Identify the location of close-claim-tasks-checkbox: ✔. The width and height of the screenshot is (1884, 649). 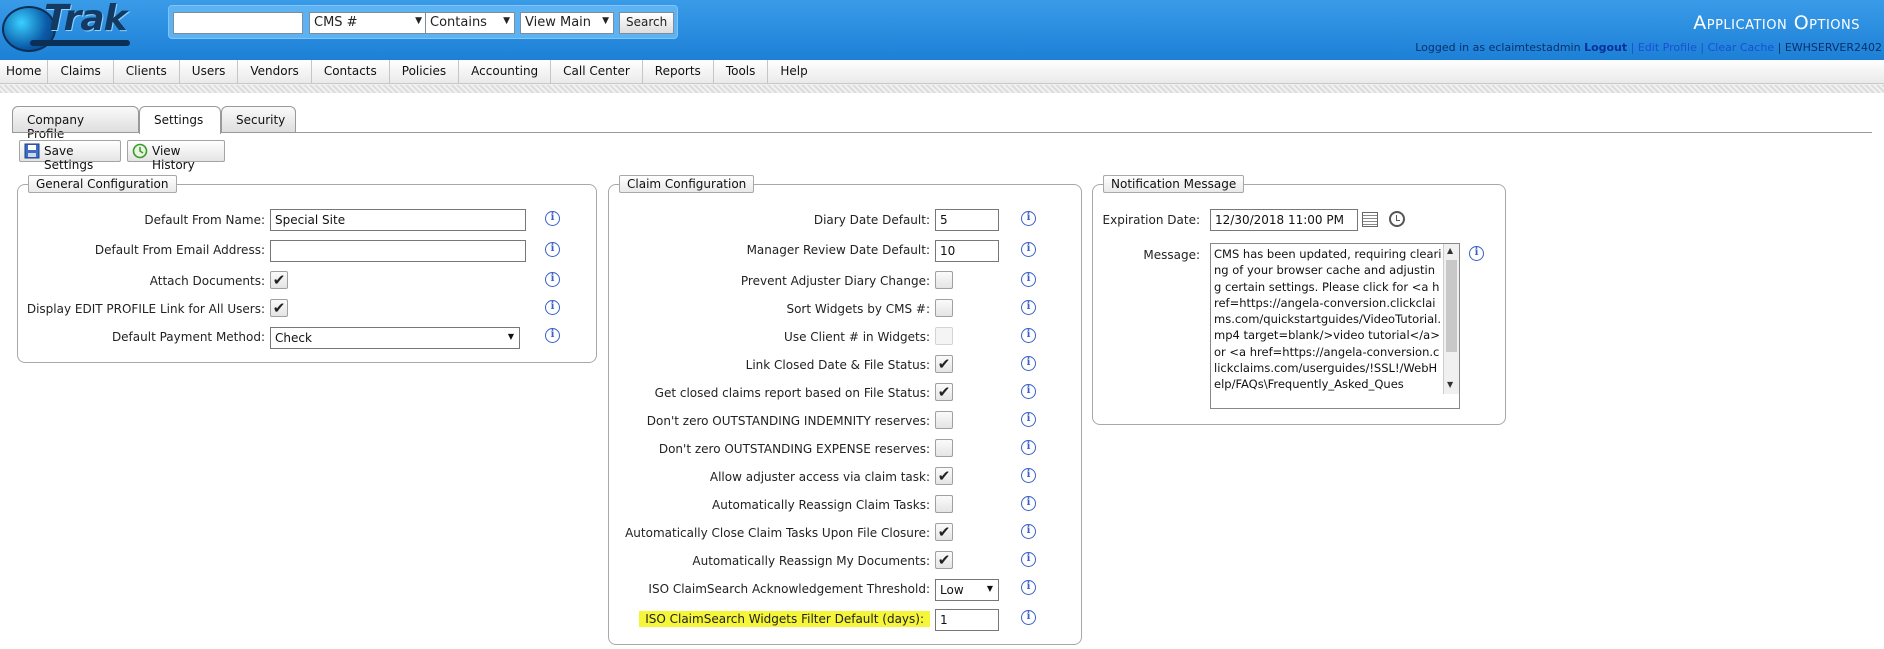
(944, 532).